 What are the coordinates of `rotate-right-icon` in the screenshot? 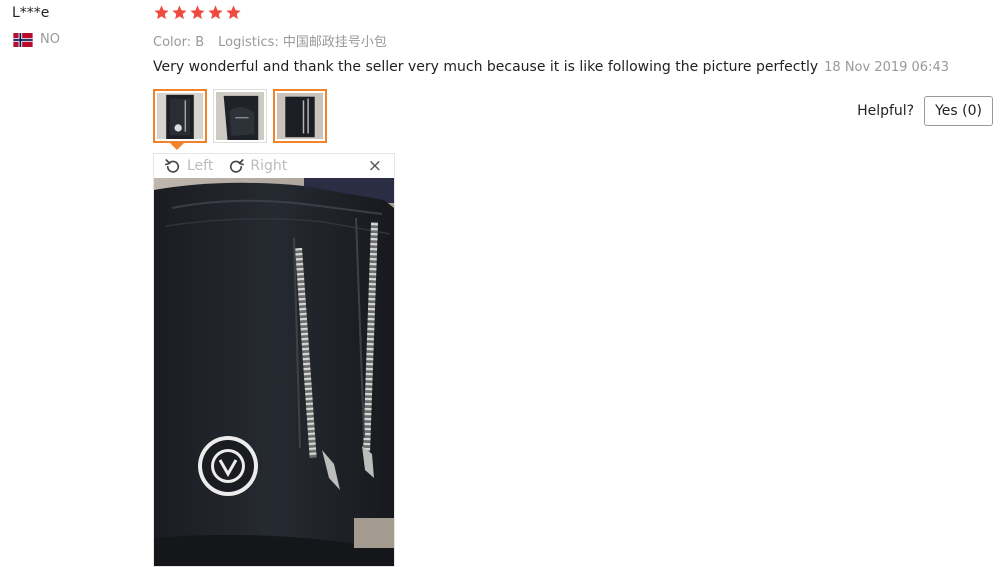 It's located at (237, 166).